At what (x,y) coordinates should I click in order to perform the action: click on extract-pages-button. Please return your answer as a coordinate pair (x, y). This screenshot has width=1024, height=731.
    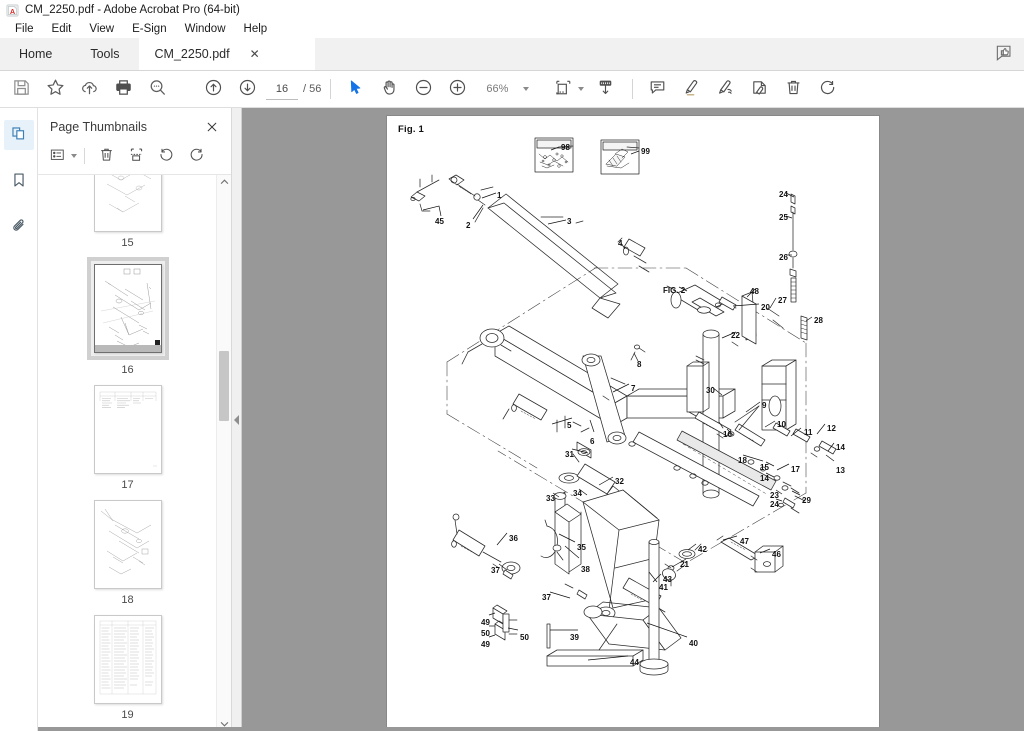
    Looking at the image, I should click on (136, 156).